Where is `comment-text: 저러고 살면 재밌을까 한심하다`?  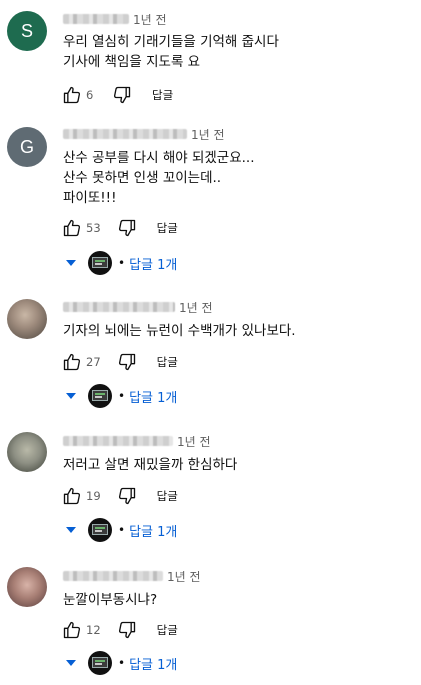 comment-text: 저러고 살면 재밌을까 한심하다 is located at coordinates (150, 465).